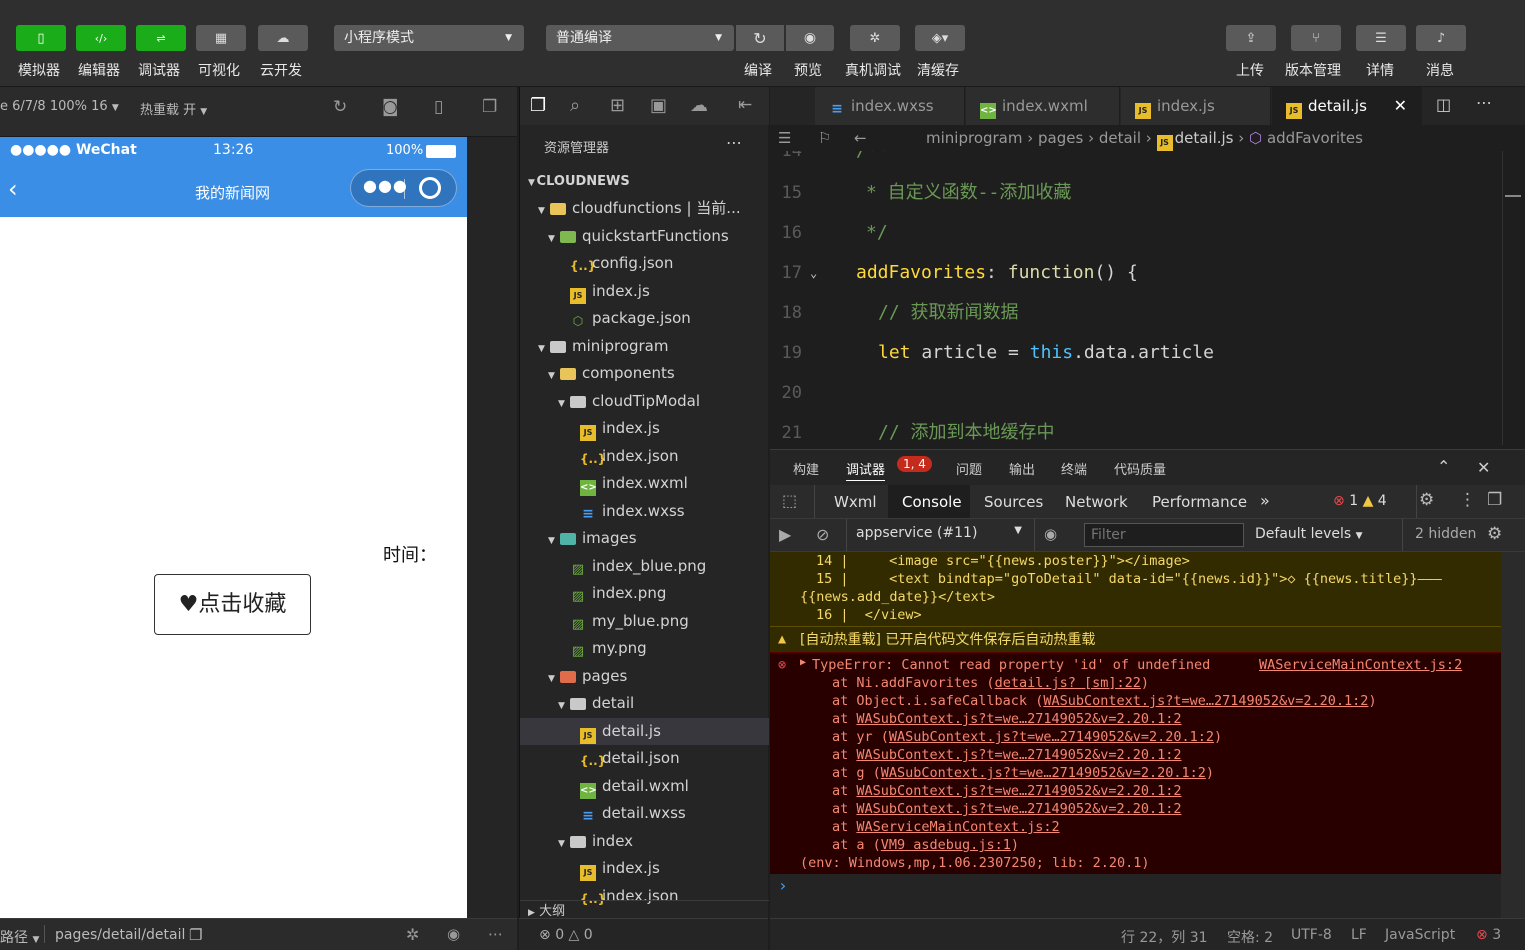 The width and height of the screenshot is (1525, 950). What do you see at coordinates (785, 534) in the screenshot?
I see `sidebar-toggle-icon: ▶︎` at bounding box center [785, 534].